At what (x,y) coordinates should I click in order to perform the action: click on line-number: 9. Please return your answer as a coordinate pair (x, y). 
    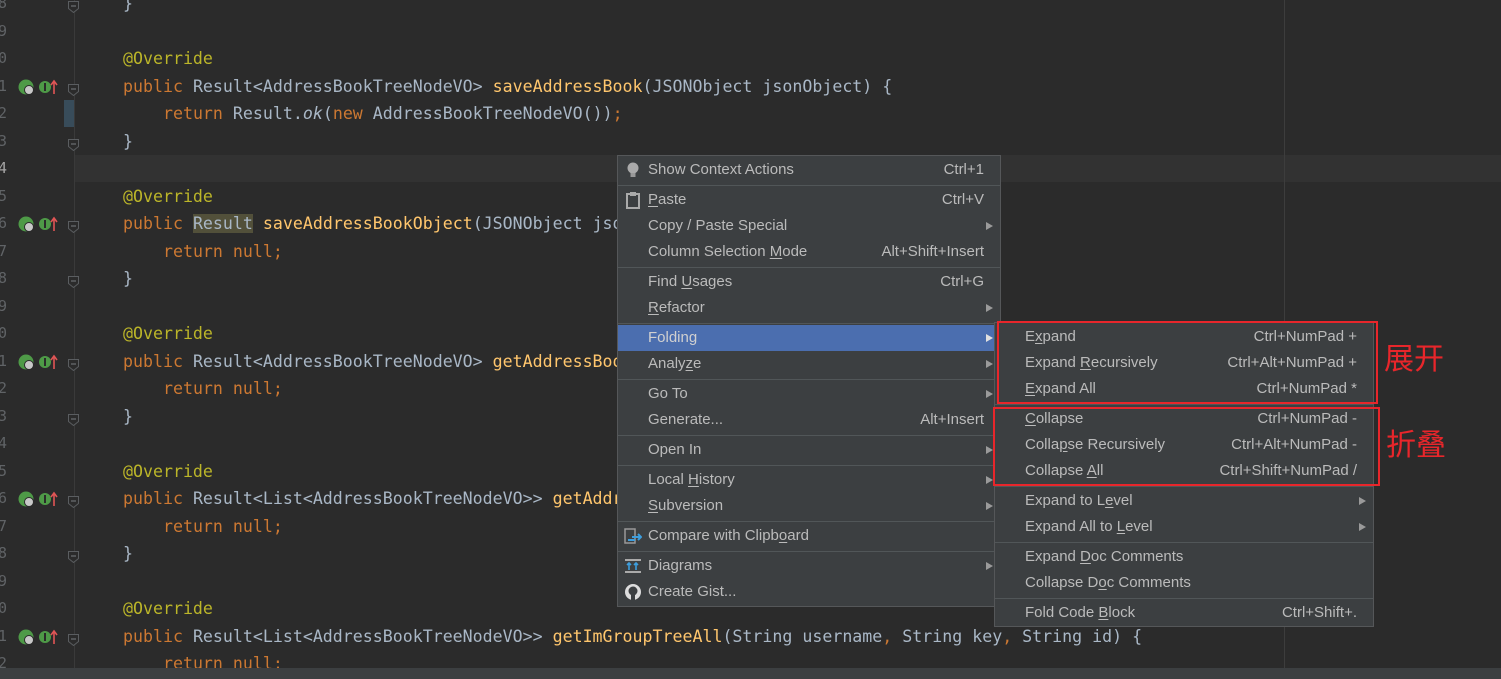
    Looking at the image, I should click on (4, 30).